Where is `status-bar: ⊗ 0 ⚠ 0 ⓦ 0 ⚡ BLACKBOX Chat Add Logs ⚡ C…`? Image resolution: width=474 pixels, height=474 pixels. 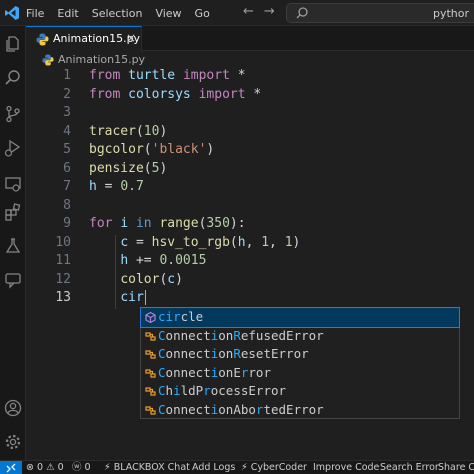 status-bar: ⊗ 0 ⚠ 0 ⓦ 0 ⚡ BLACKBOX Chat Add Logs ⚡ C… is located at coordinates (237, 467).